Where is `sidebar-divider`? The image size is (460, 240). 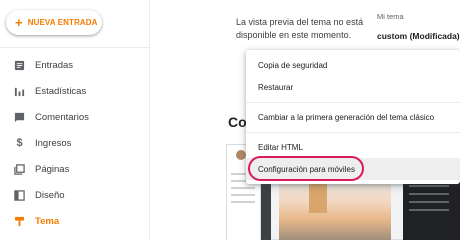
sidebar-divider is located at coordinates (75, 47).